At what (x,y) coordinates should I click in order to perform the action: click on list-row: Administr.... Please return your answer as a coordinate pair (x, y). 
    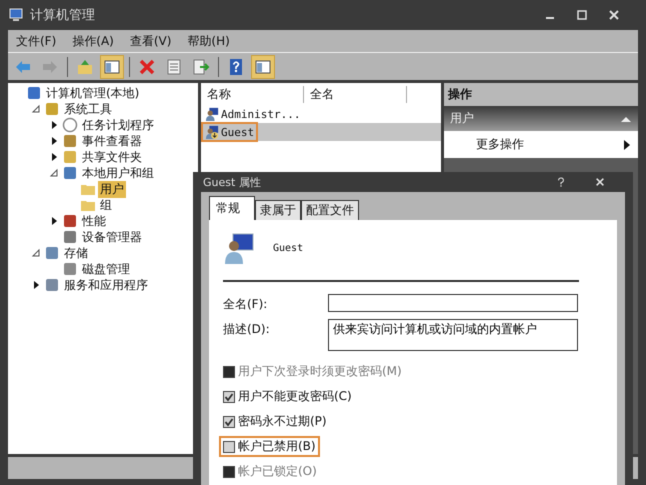
    Looking at the image, I should click on (321, 114).